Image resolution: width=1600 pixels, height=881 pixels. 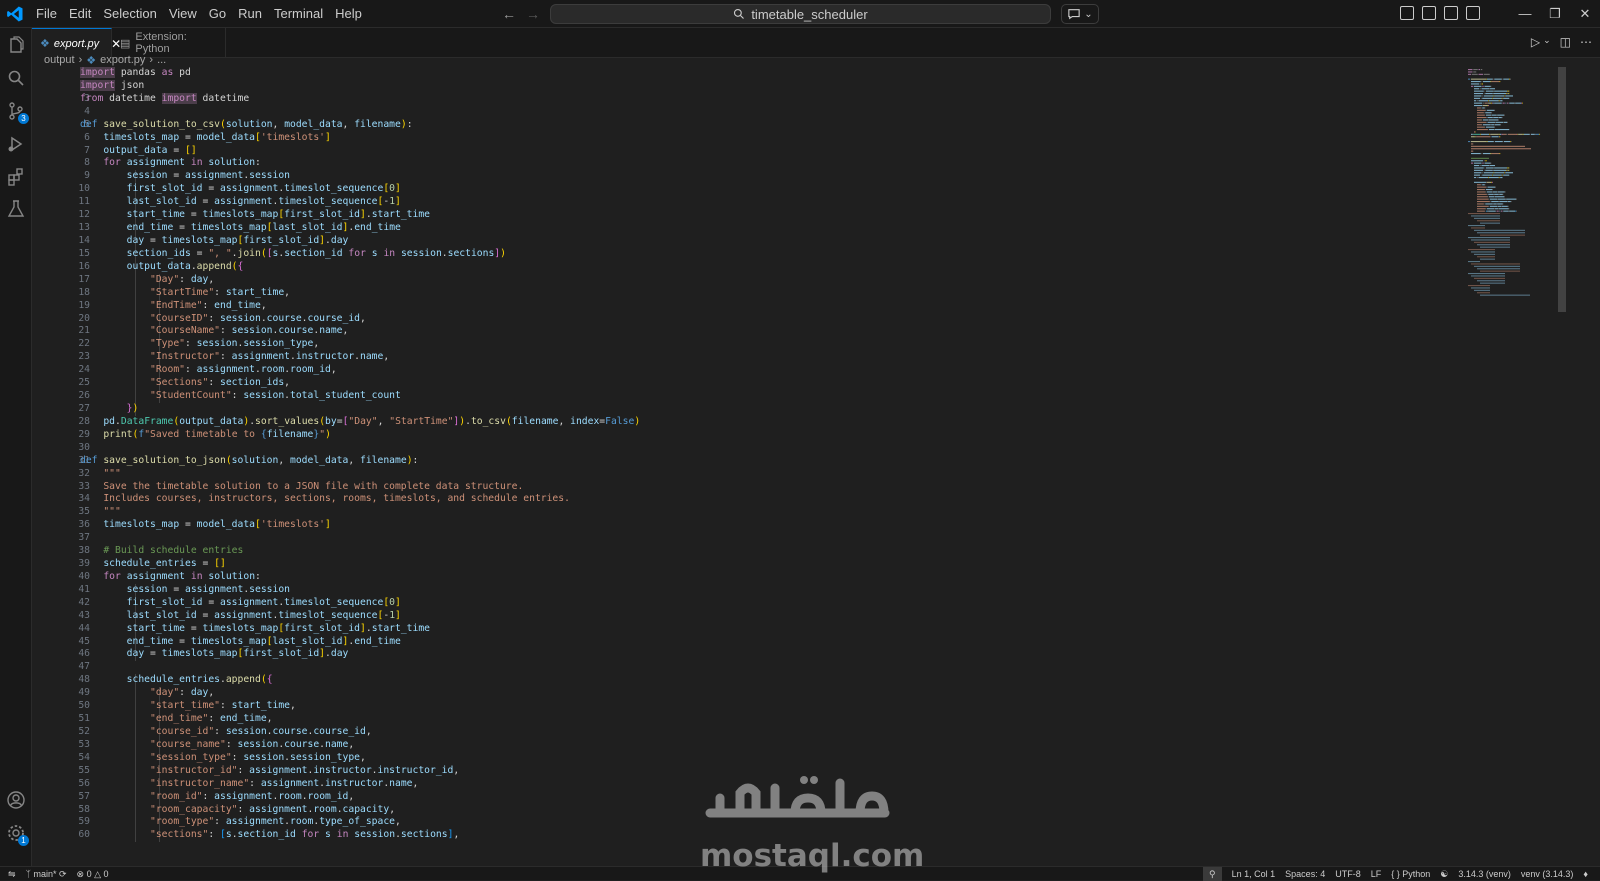 I want to click on interpreter: 3.14.3 (venv), so click(x=1484, y=874).